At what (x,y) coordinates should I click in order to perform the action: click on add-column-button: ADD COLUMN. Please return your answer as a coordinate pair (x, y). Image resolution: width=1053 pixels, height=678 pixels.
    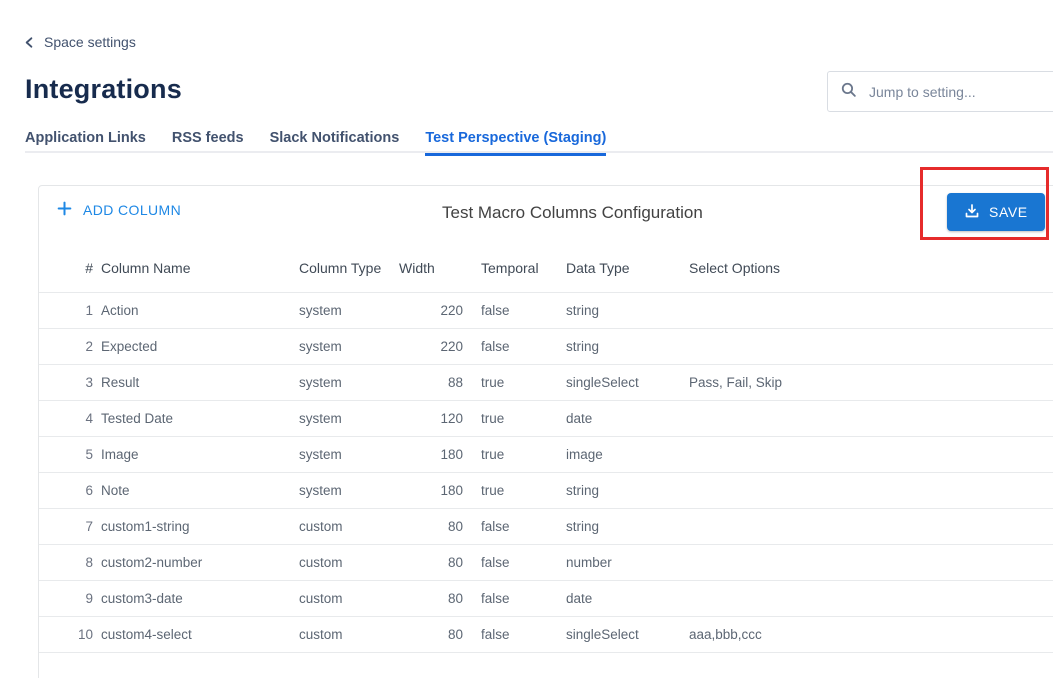
    Looking at the image, I should click on (118, 210).